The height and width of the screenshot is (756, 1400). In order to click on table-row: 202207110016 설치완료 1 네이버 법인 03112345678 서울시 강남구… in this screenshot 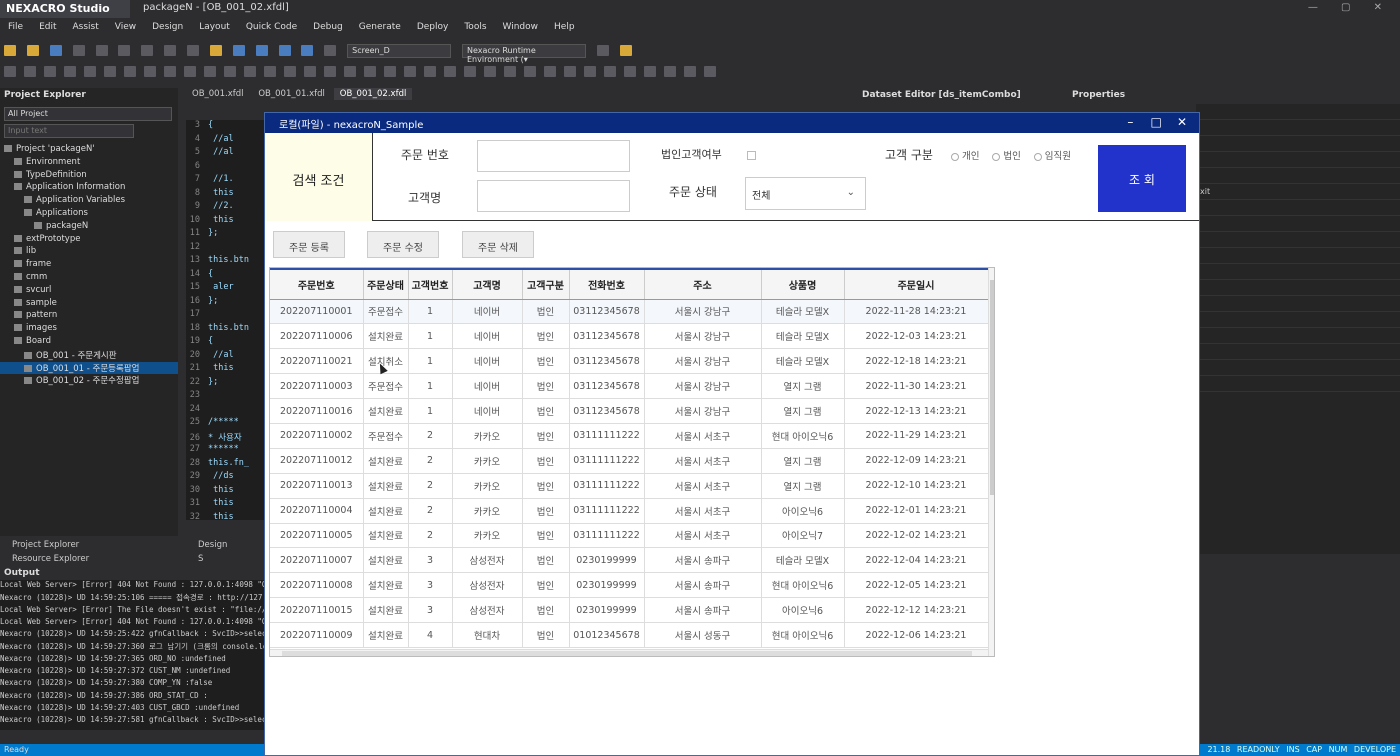, I will do `click(629, 411)`.